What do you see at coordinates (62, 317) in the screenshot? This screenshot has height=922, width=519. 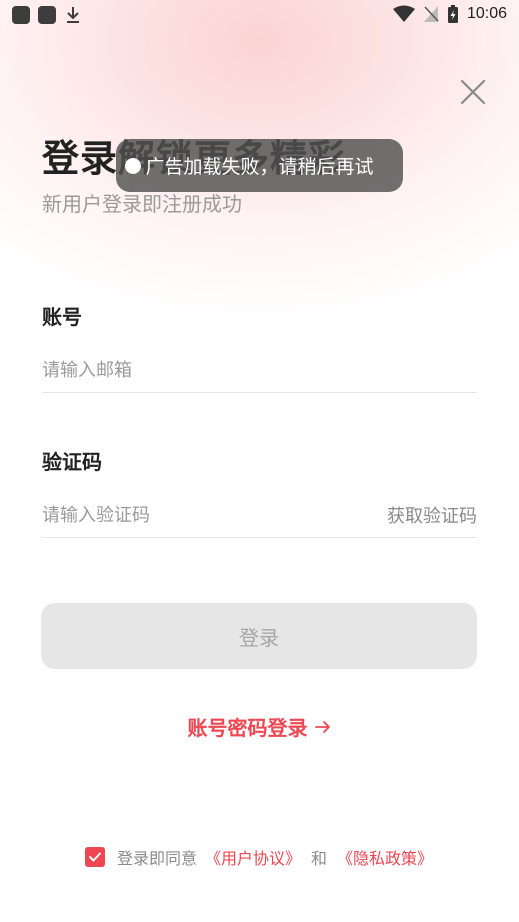 I see `account-label: 账号` at bounding box center [62, 317].